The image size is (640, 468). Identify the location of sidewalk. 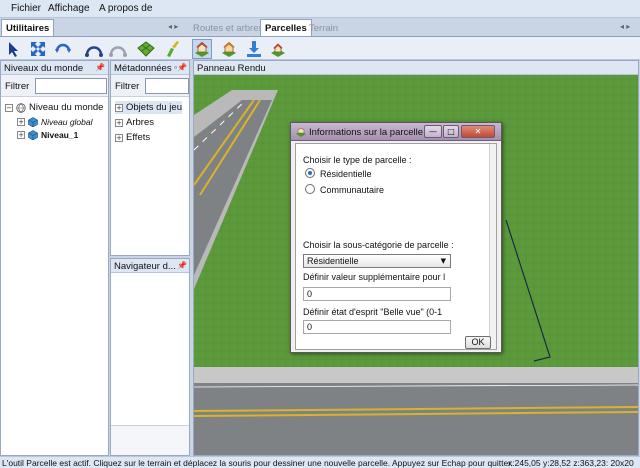
(416, 375).